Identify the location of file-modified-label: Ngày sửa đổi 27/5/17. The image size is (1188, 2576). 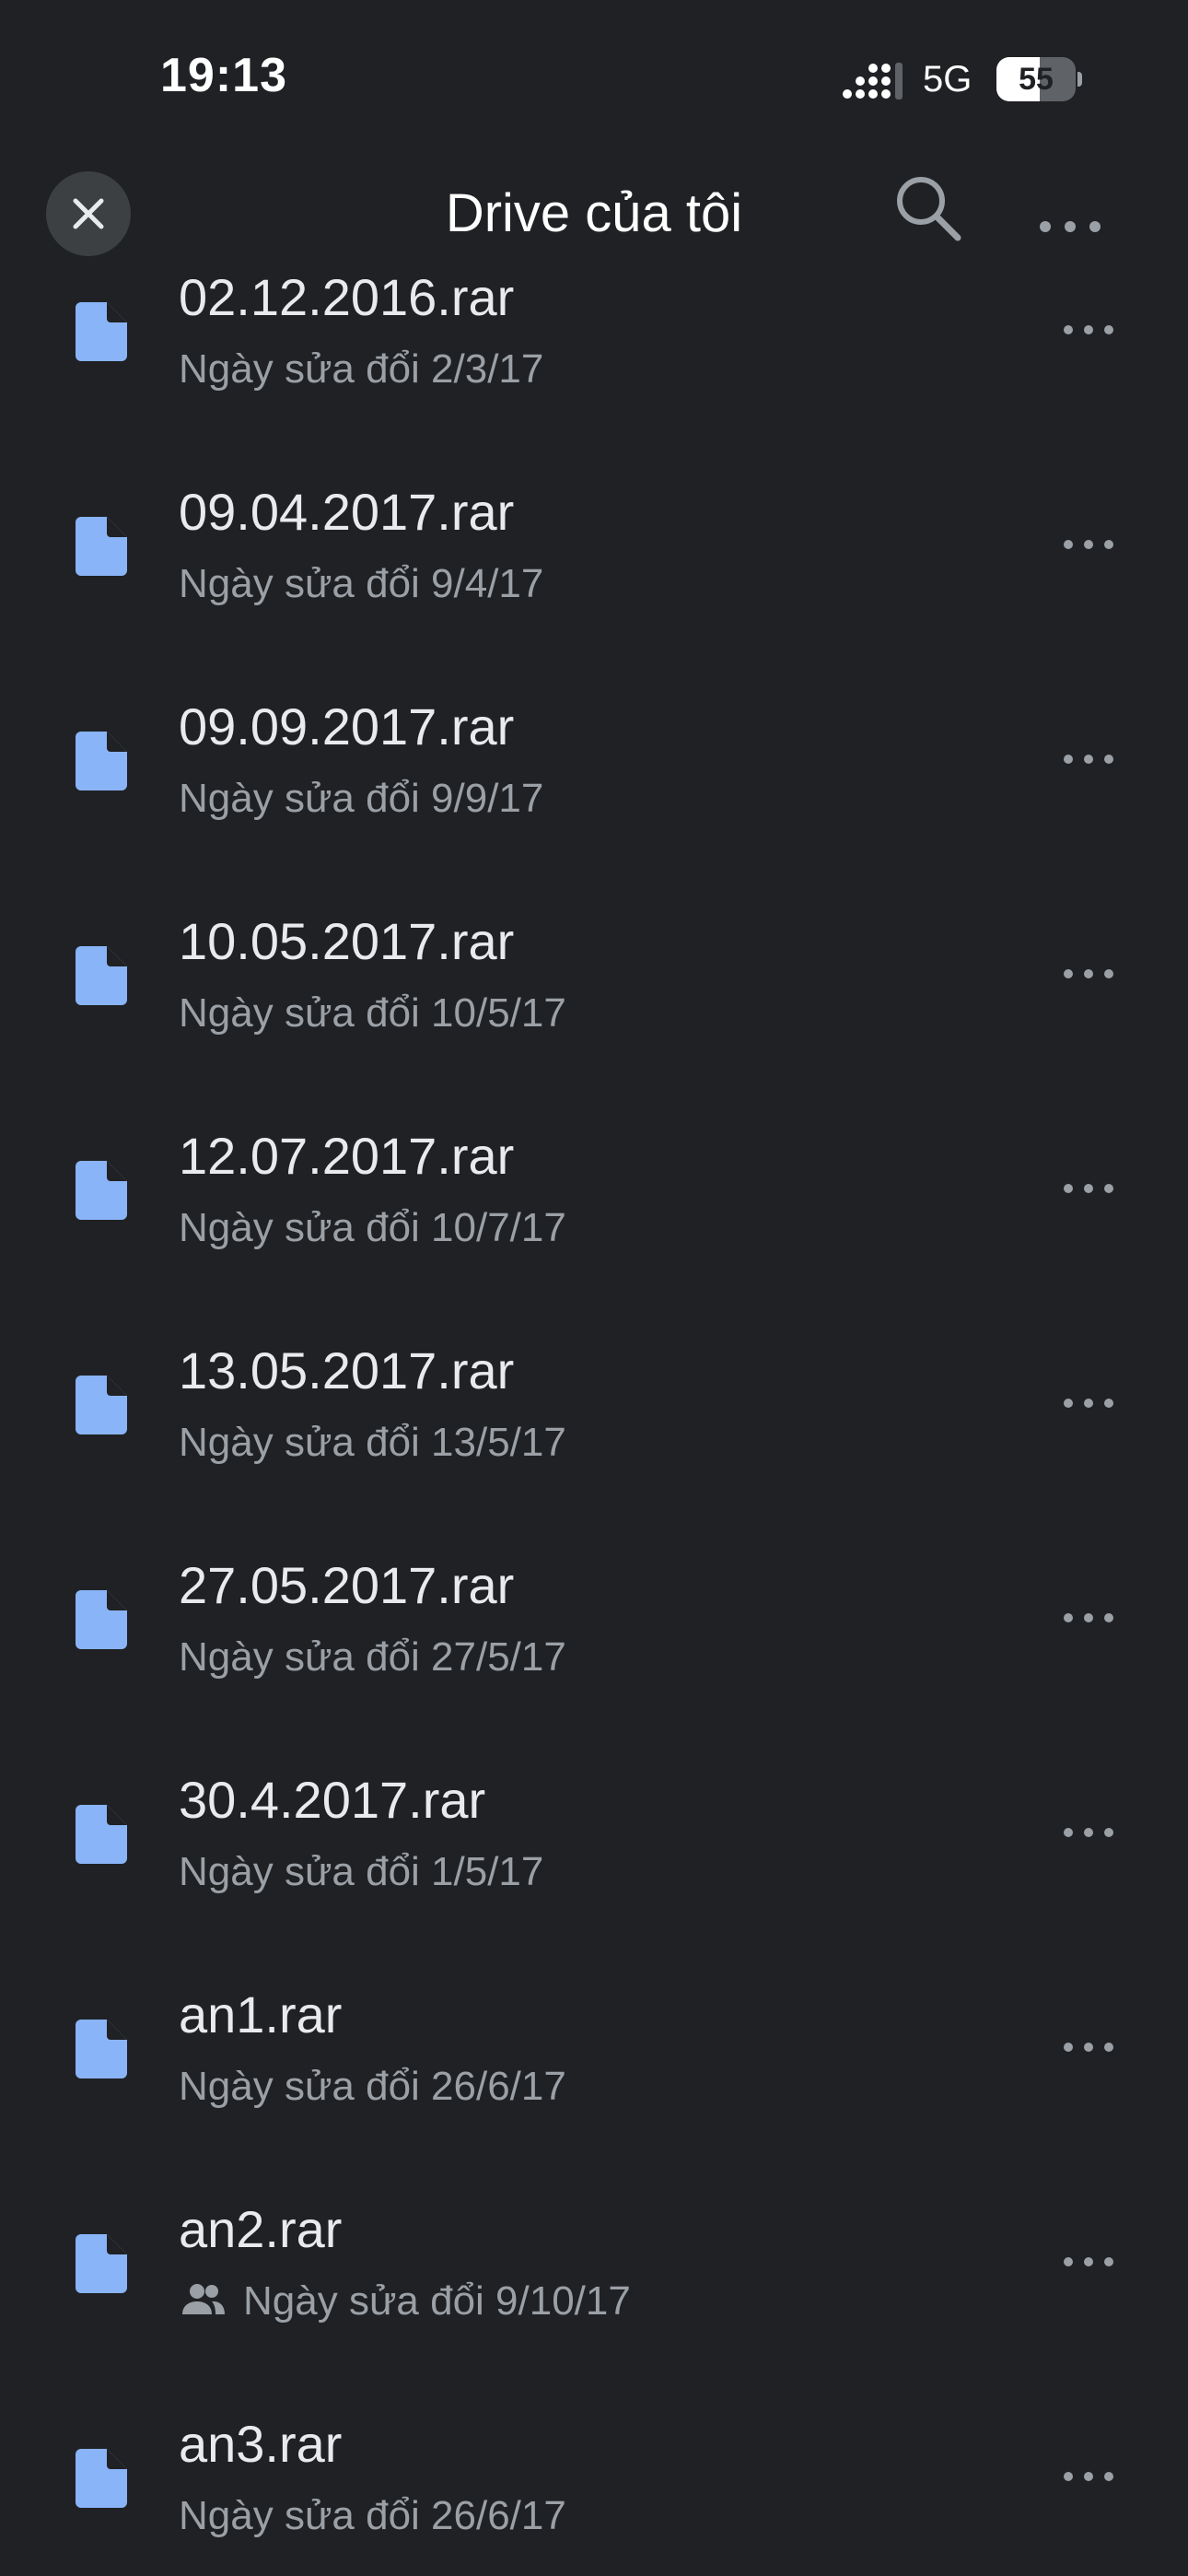
(372, 1657).